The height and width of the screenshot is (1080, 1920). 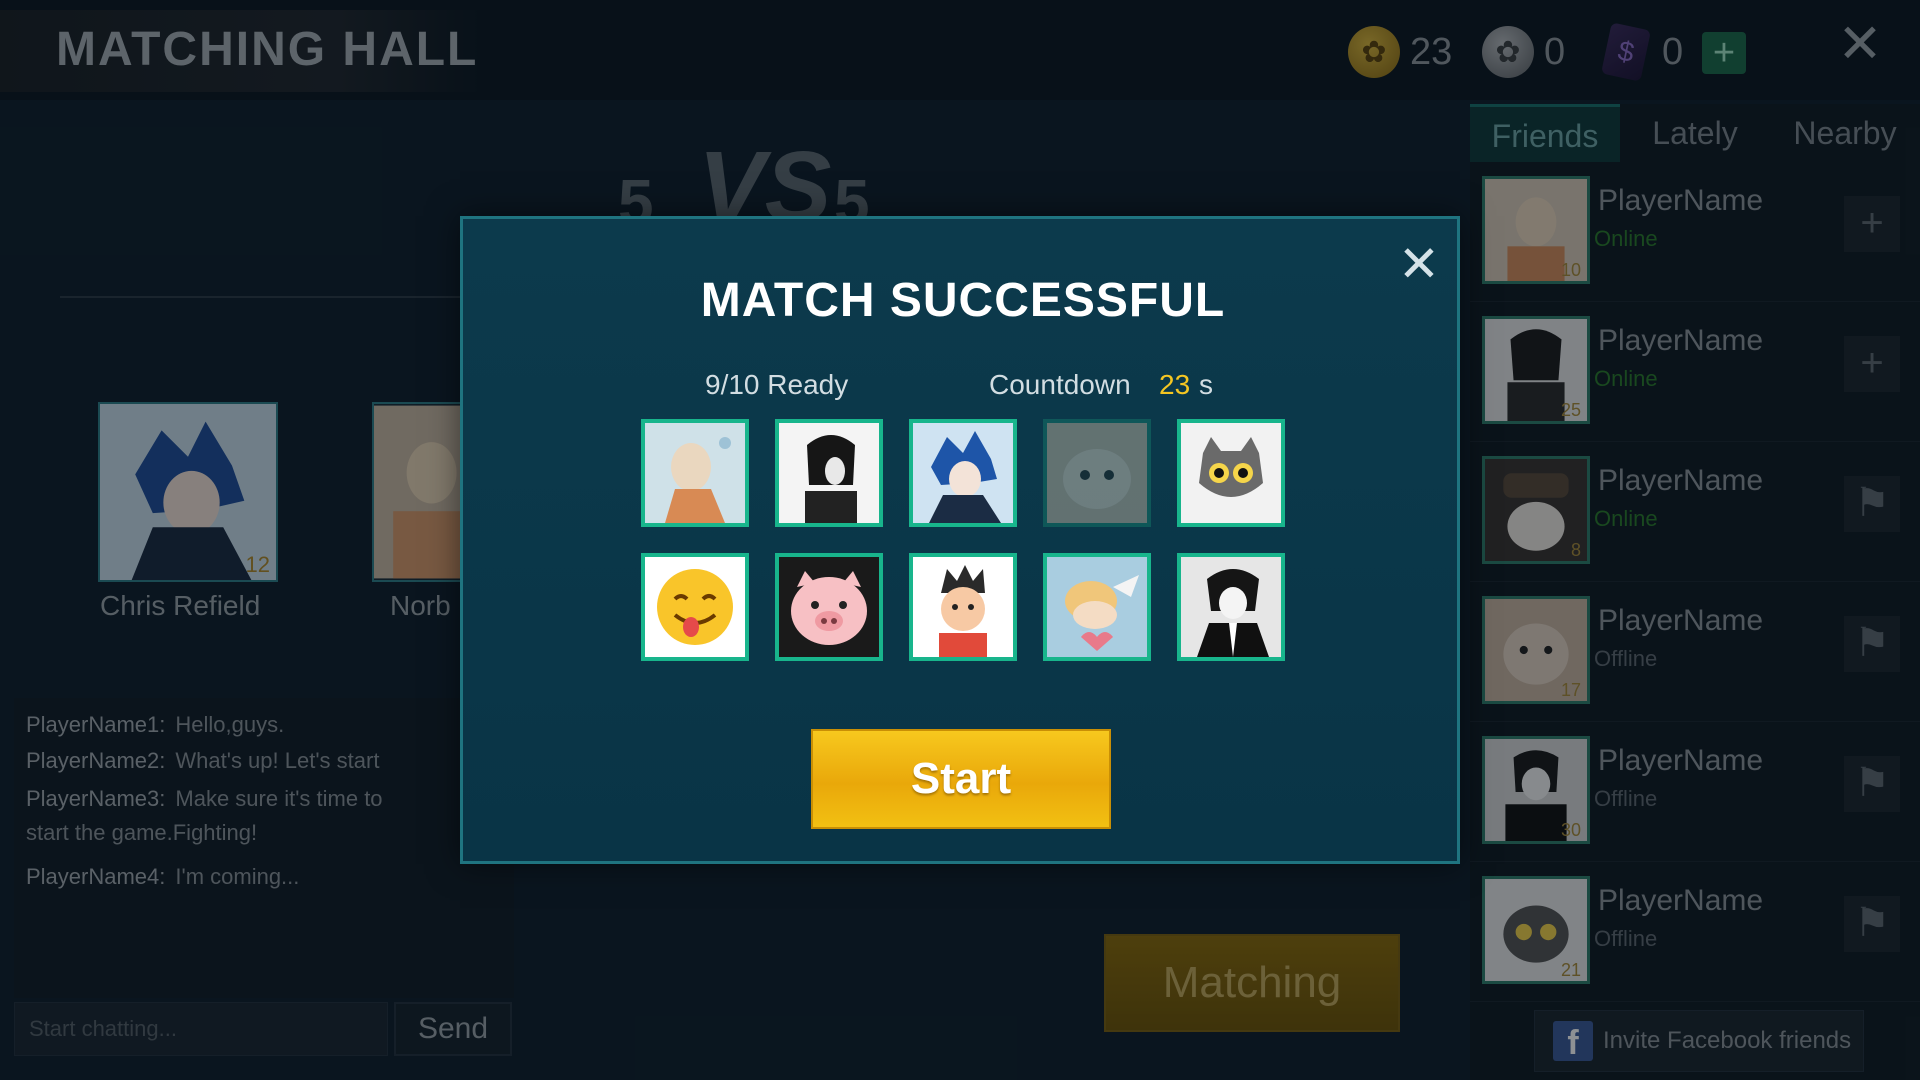 What do you see at coordinates (777, 384) in the screenshot?
I see `ready-status: 9/10 Ready` at bounding box center [777, 384].